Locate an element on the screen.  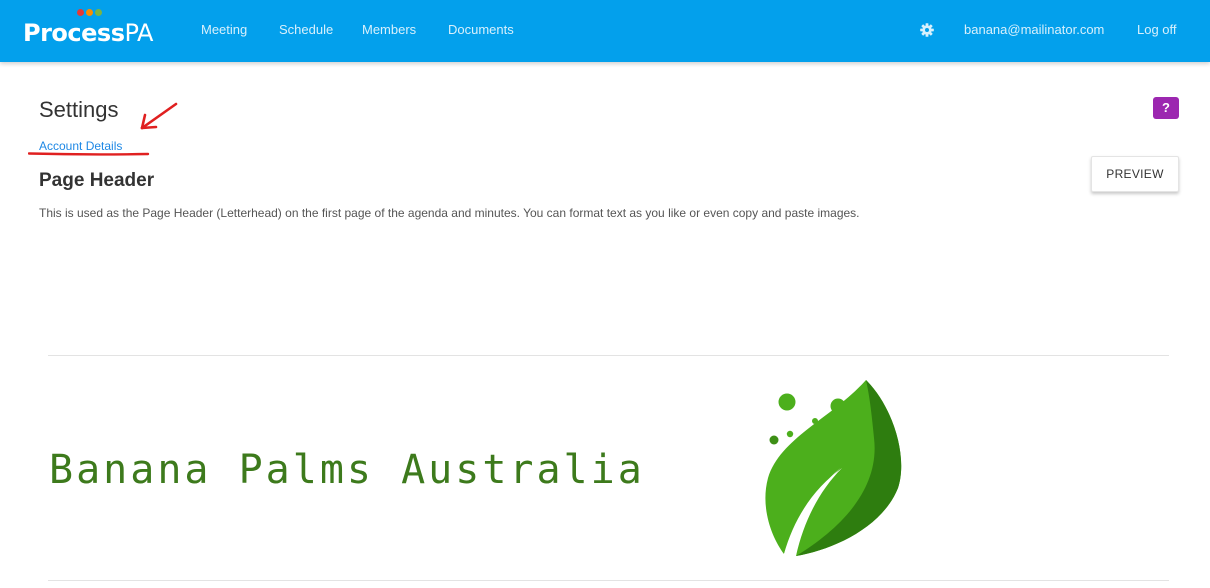
user-email-link: banana@mailinator.com is located at coordinates (1034, 30).